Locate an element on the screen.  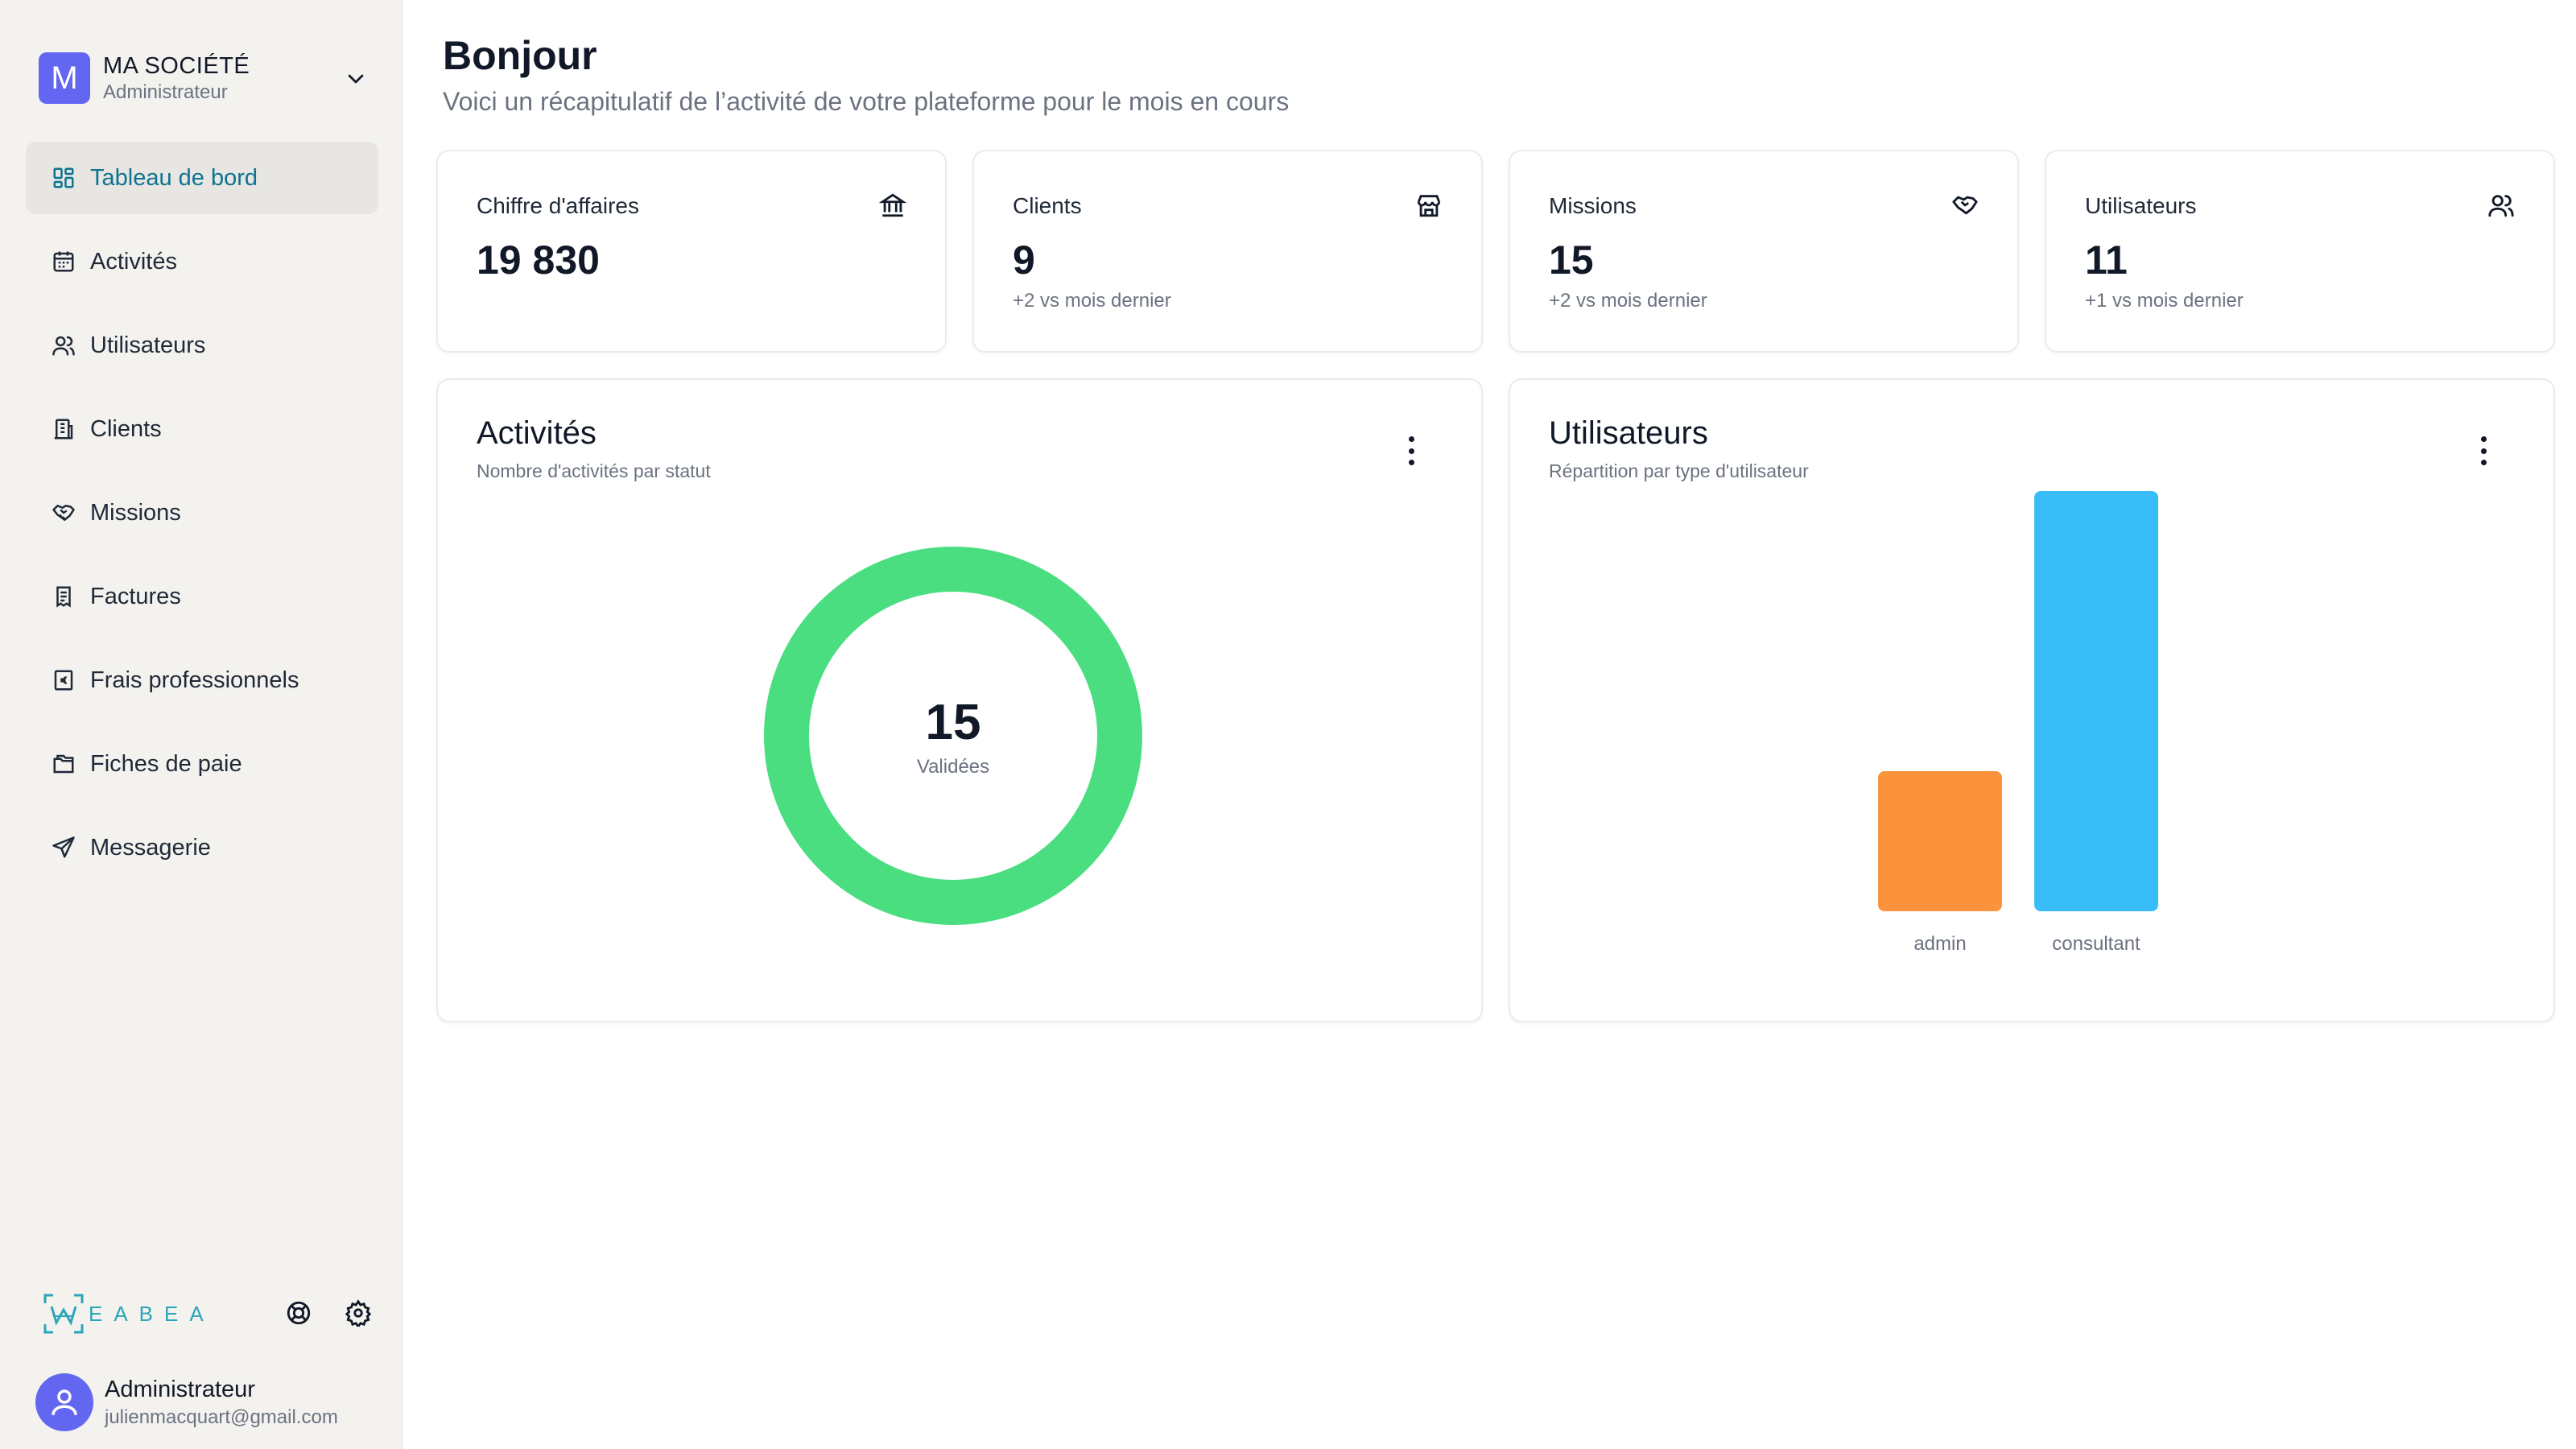
sidebar-item-label: Tableau de bord is located at coordinates (174, 177).